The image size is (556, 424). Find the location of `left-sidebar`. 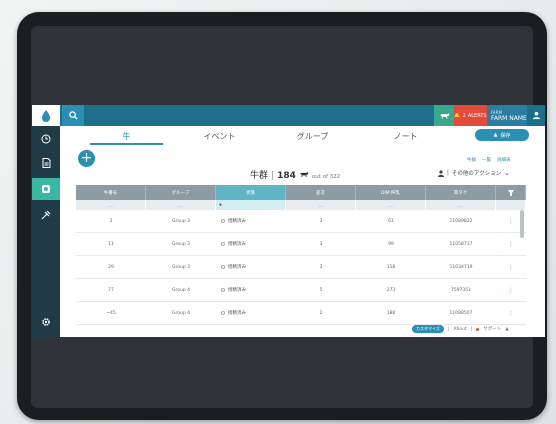

left-sidebar is located at coordinates (46, 231).